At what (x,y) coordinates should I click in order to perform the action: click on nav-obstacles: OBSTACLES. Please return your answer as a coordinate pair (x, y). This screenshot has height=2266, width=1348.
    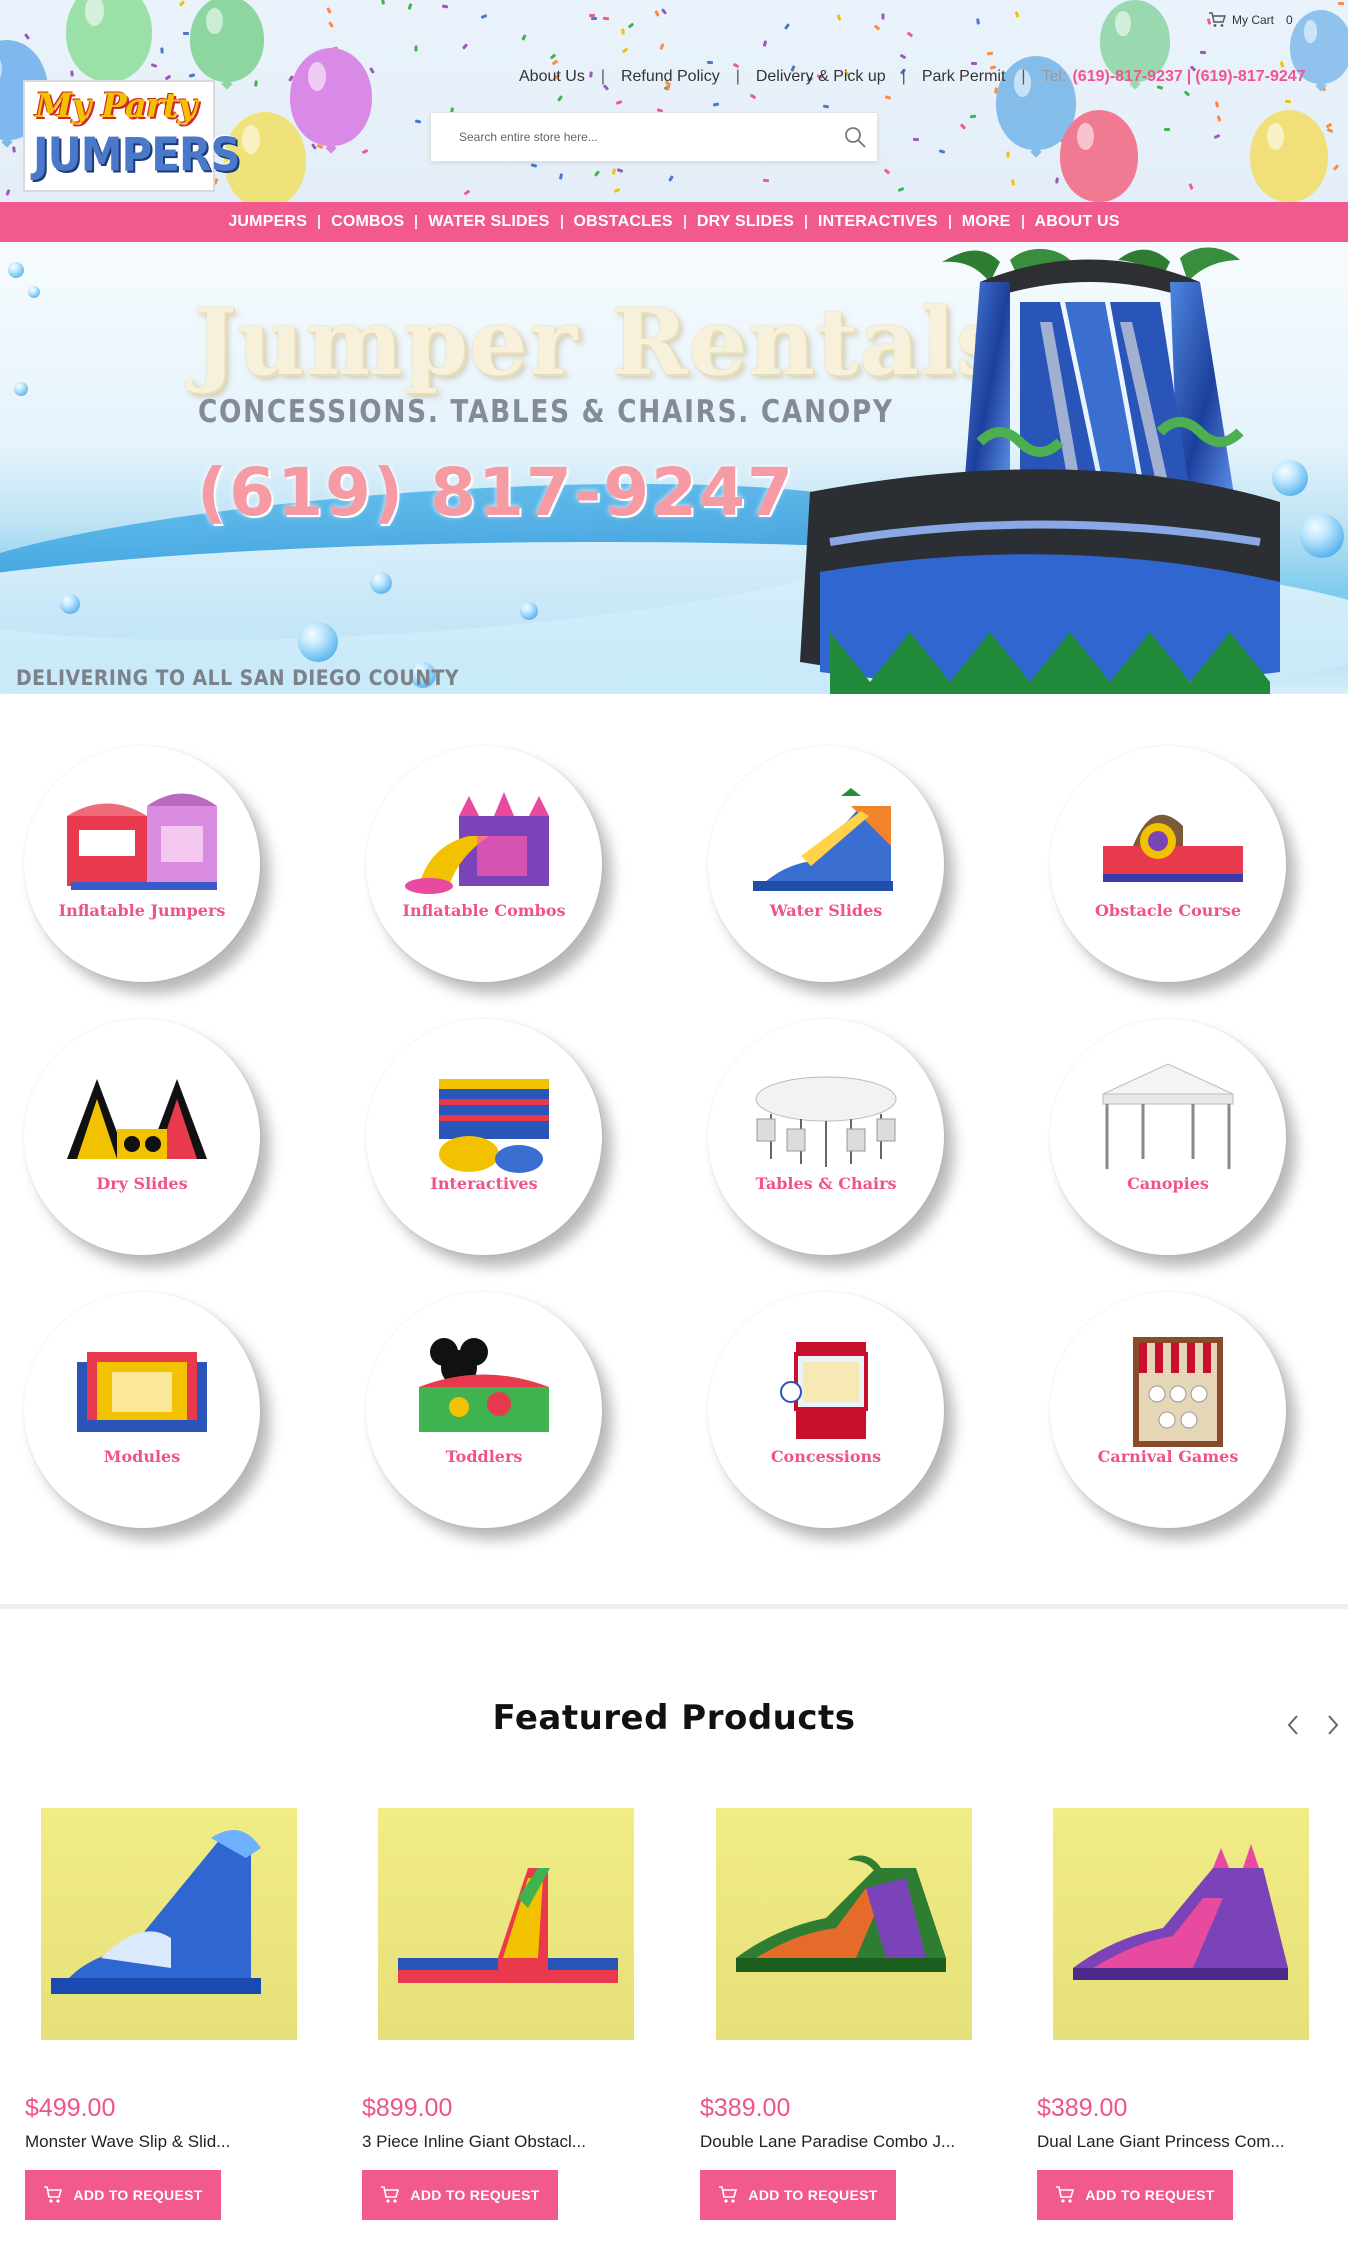
    Looking at the image, I should click on (623, 222).